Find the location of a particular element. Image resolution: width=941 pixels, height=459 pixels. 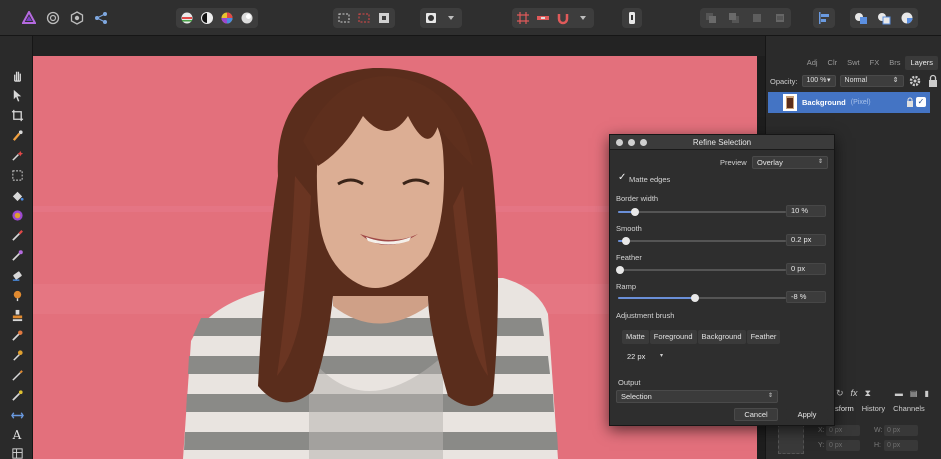

layer-row-background: Background (Pixel) ✓ is located at coordinates (849, 102).